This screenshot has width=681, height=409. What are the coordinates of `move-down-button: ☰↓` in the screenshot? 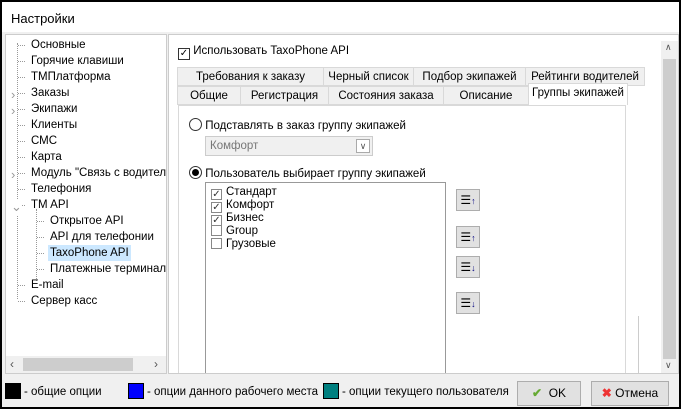 It's located at (468, 267).